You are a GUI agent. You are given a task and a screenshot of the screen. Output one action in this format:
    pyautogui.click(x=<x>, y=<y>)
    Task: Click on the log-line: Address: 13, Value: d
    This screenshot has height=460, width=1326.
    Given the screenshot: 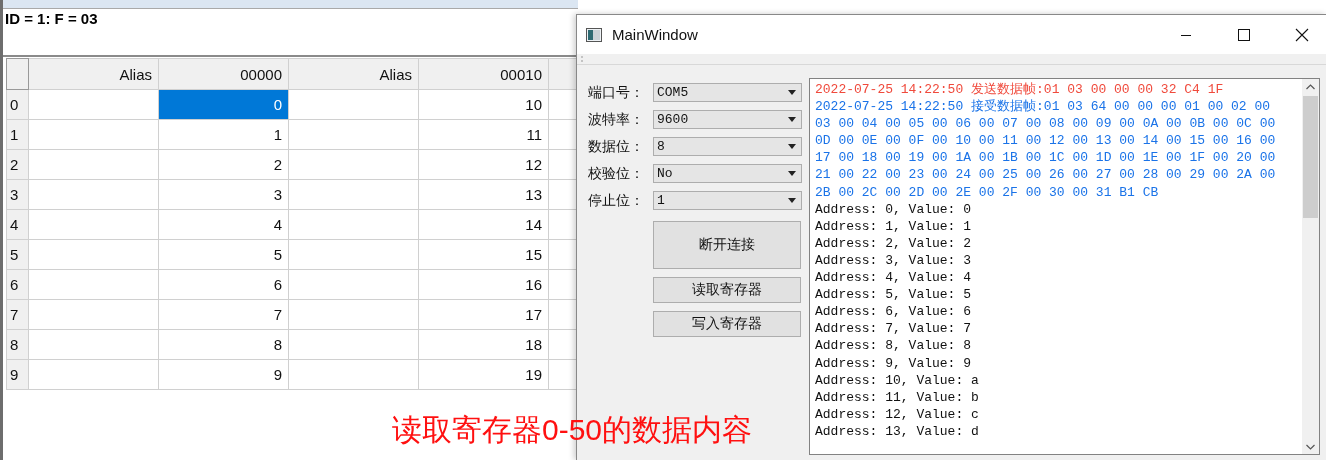 What is the action you would take?
    pyautogui.click(x=897, y=431)
    